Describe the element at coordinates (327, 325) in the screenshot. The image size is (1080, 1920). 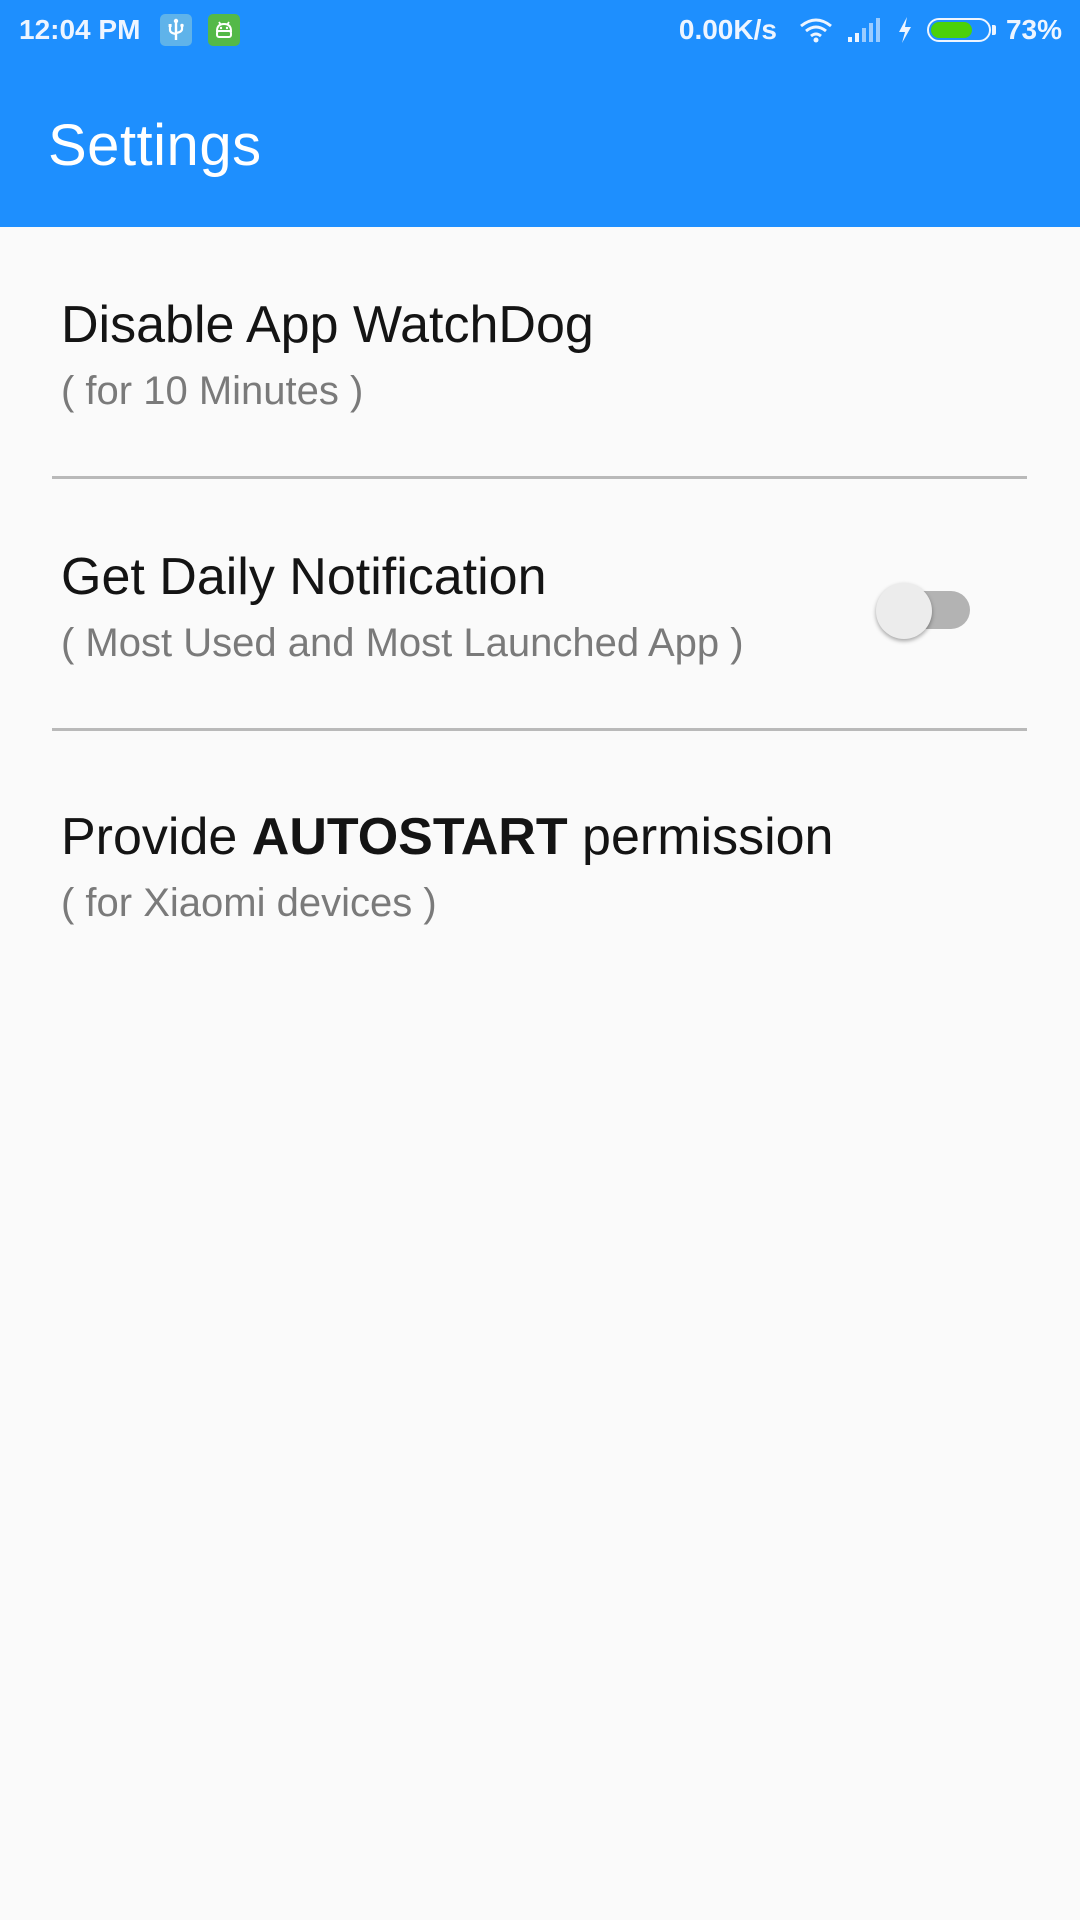
I see `setting-title: Disable App WatchDog` at that location.